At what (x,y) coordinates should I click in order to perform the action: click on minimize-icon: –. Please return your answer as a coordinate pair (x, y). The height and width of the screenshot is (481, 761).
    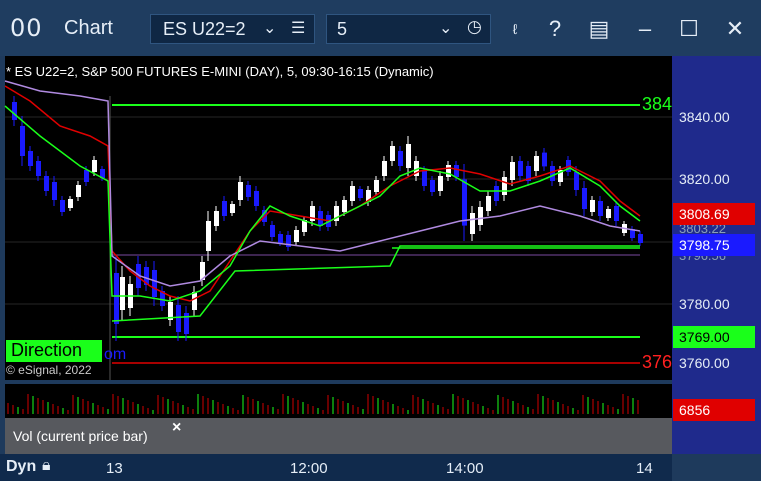
    Looking at the image, I should click on (645, 29).